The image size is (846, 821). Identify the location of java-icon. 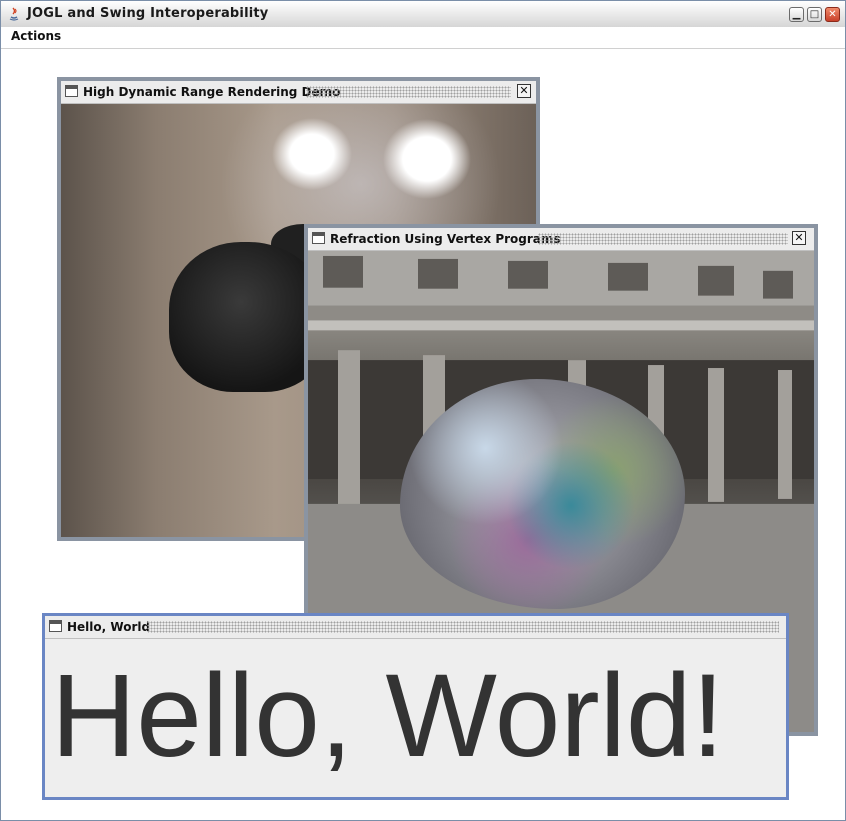
(14, 14).